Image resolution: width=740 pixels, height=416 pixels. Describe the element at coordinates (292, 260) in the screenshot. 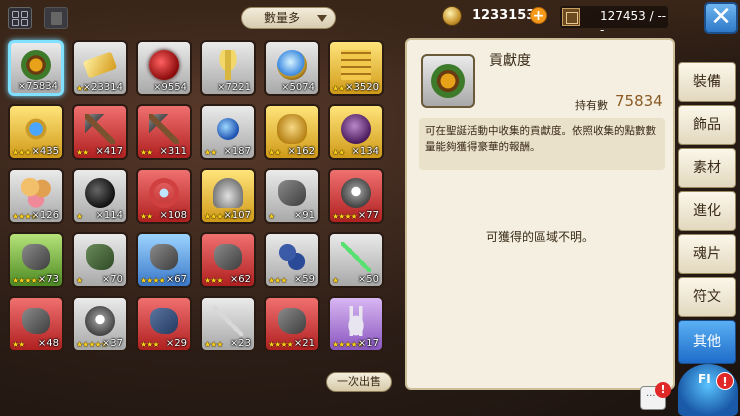

I see `item-slot: ★★★ ×59` at that location.